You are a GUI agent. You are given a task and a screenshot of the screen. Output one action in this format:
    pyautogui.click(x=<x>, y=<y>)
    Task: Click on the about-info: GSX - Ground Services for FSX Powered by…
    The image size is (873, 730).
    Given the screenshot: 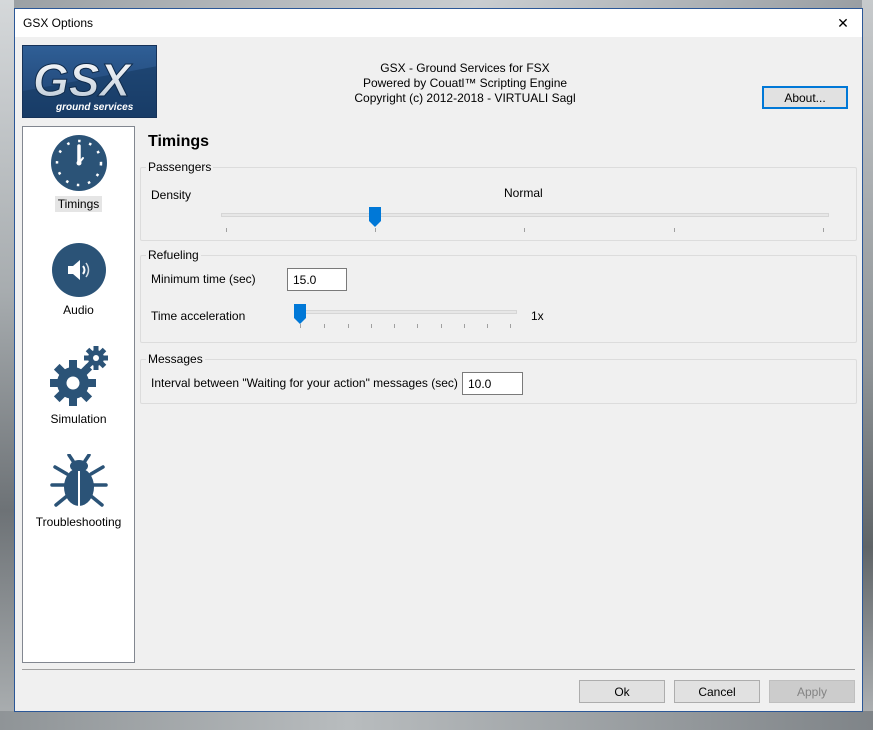 What is the action you would take?
    pyautogui.click(x=465, y=83)
    